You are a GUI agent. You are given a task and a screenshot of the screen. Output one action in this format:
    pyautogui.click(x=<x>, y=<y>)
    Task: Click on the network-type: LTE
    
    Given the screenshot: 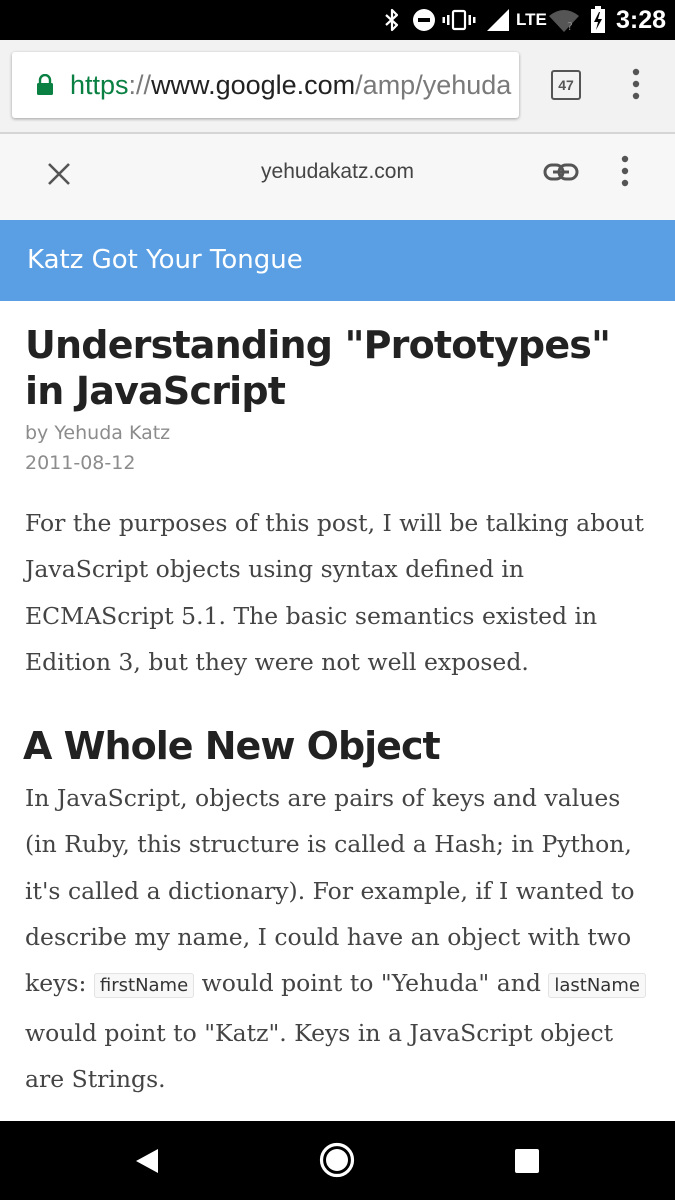 What is the action you would take?
    pyautogui.click(x=531, y=19)
    